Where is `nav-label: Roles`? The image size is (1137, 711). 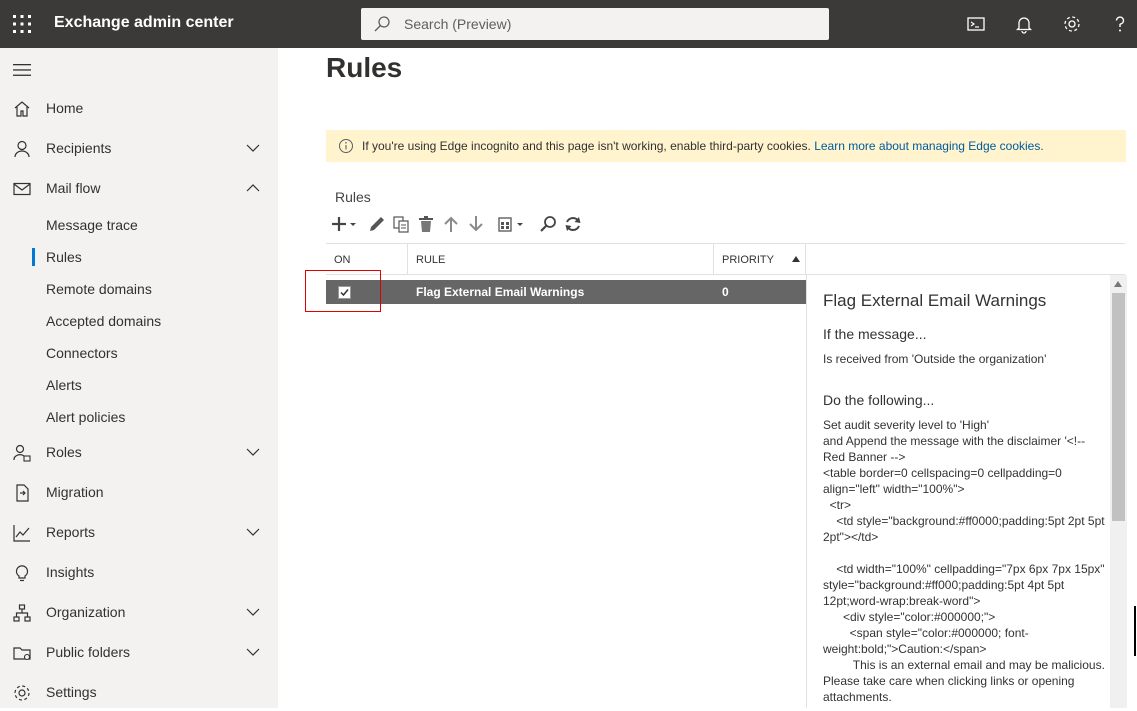
nav-label: Roles is located at coordinates (64, 452).